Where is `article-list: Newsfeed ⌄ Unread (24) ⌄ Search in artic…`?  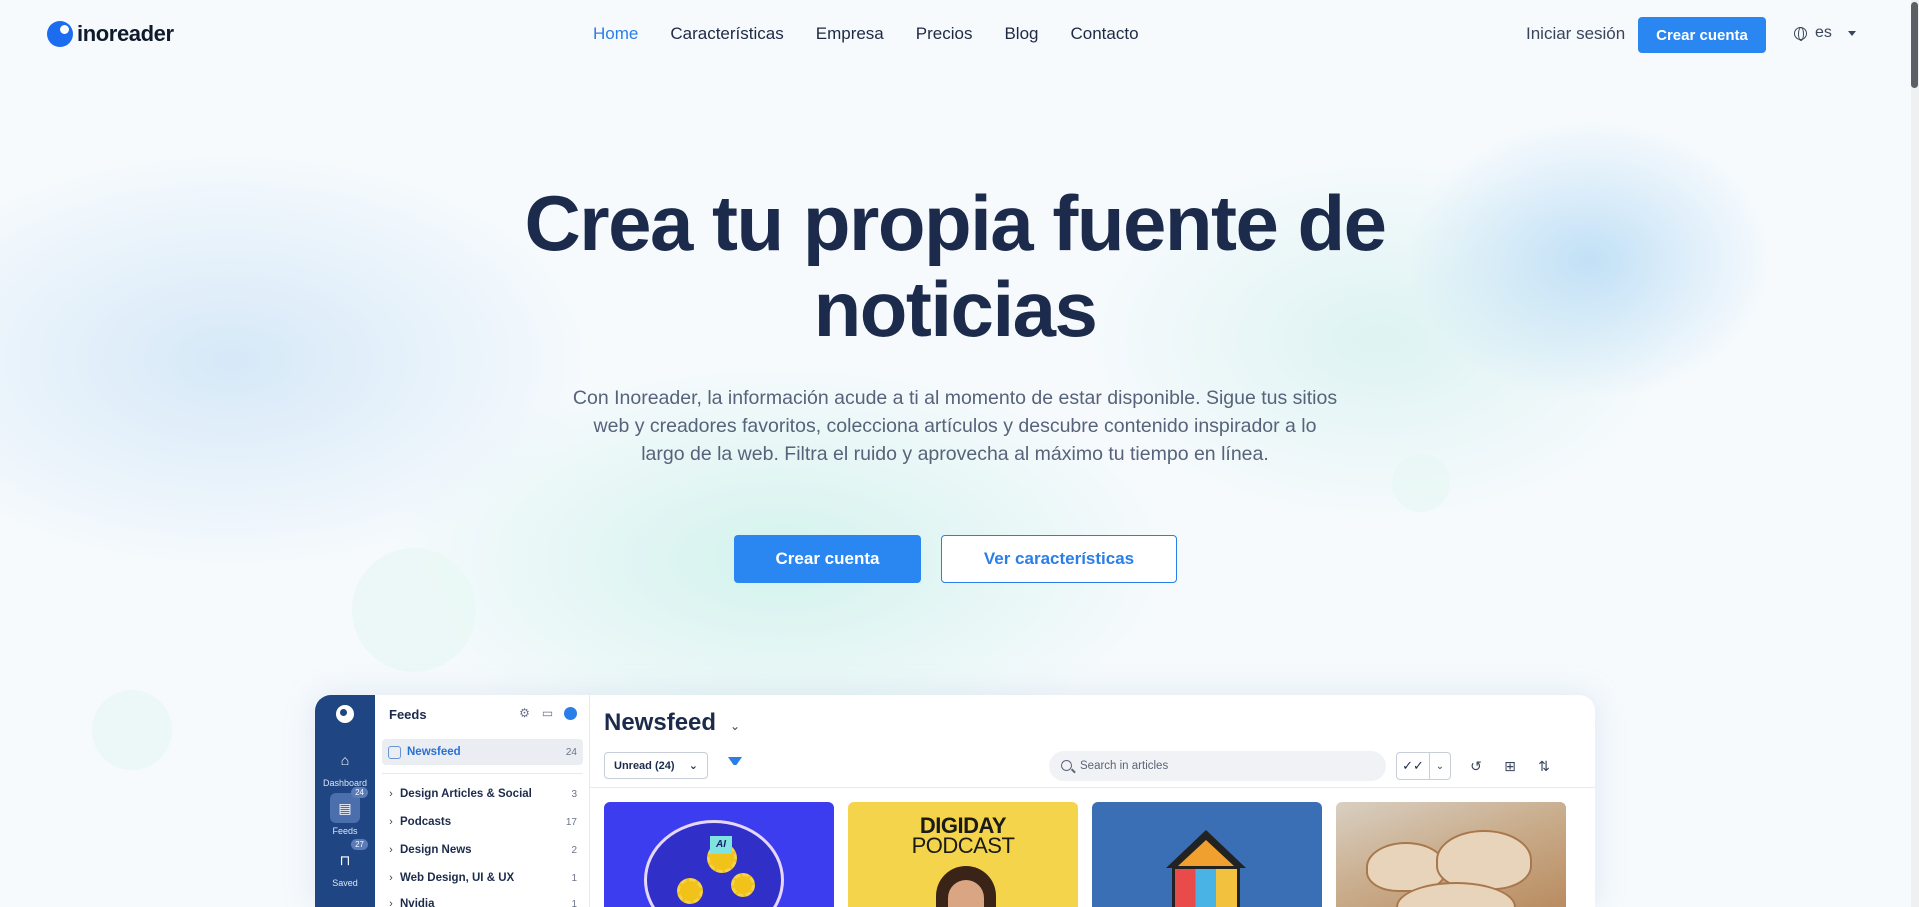
article-list: Newsfeed ⌄ Unread (24) ⌄ Search in artic… is located at coordinates (1092, 801).